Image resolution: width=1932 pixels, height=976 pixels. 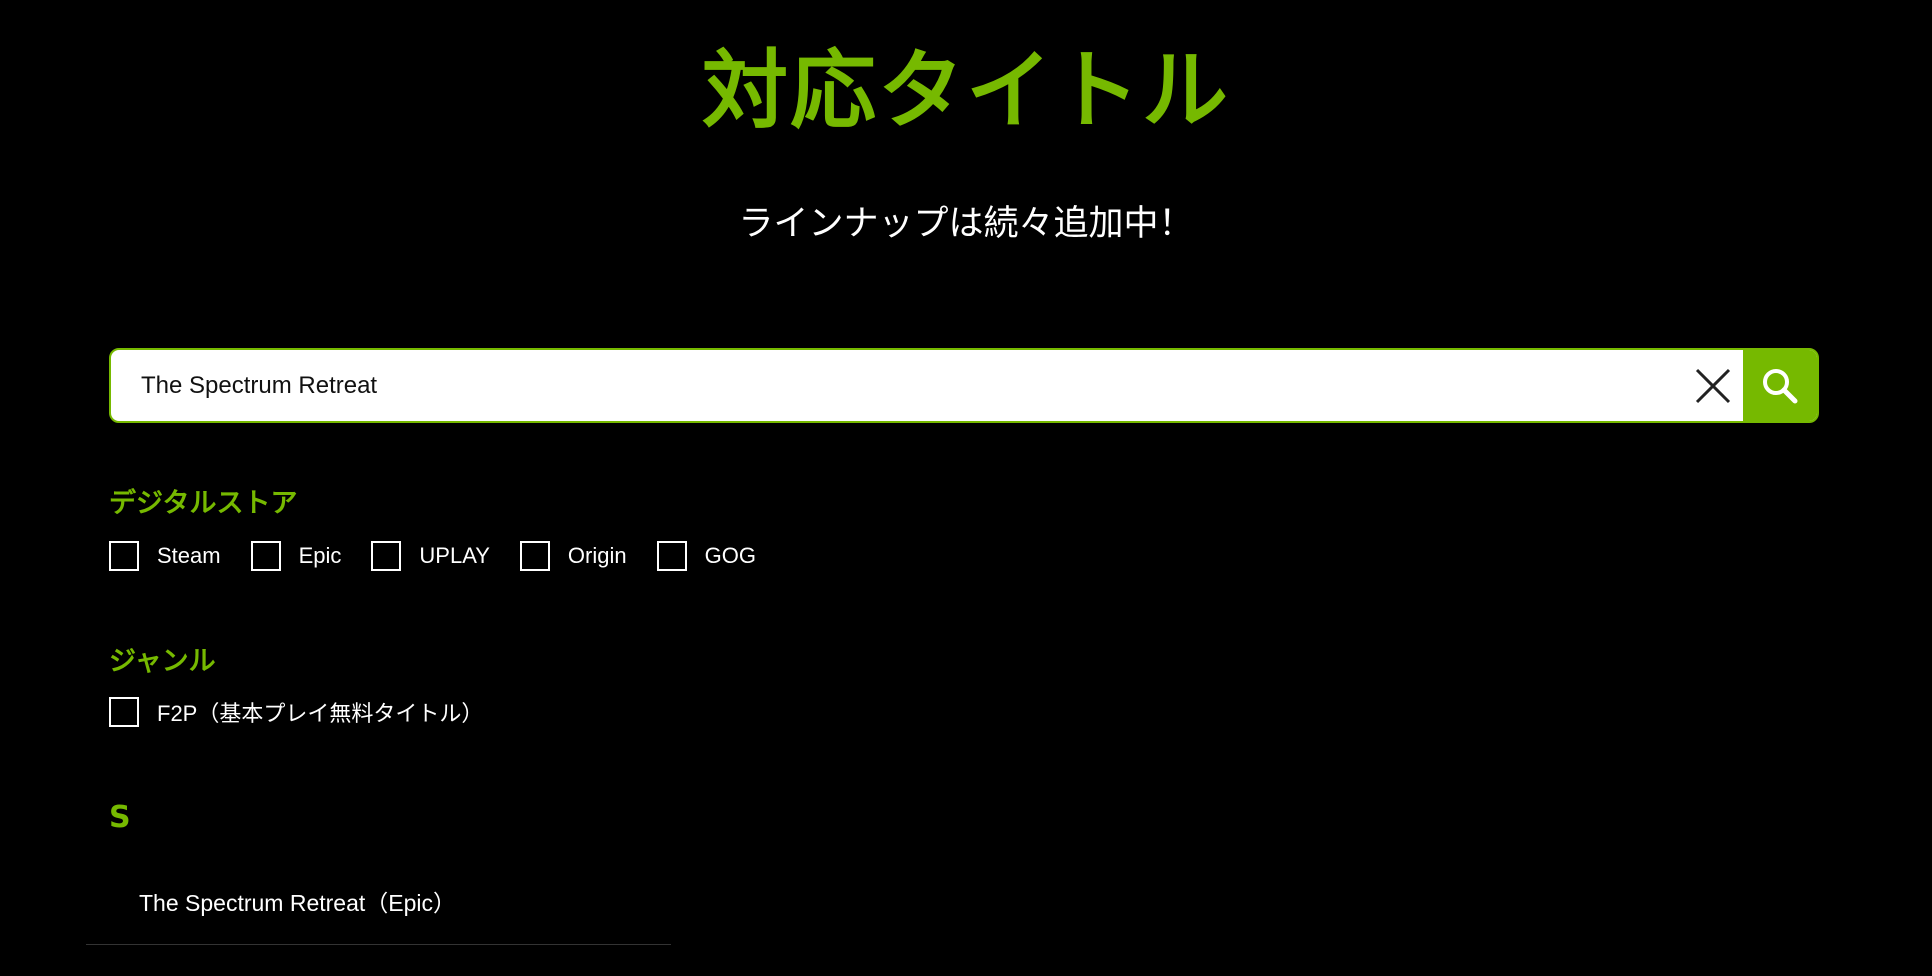 I want to click on filter-gog: GOG, so click(x=706, y=556).